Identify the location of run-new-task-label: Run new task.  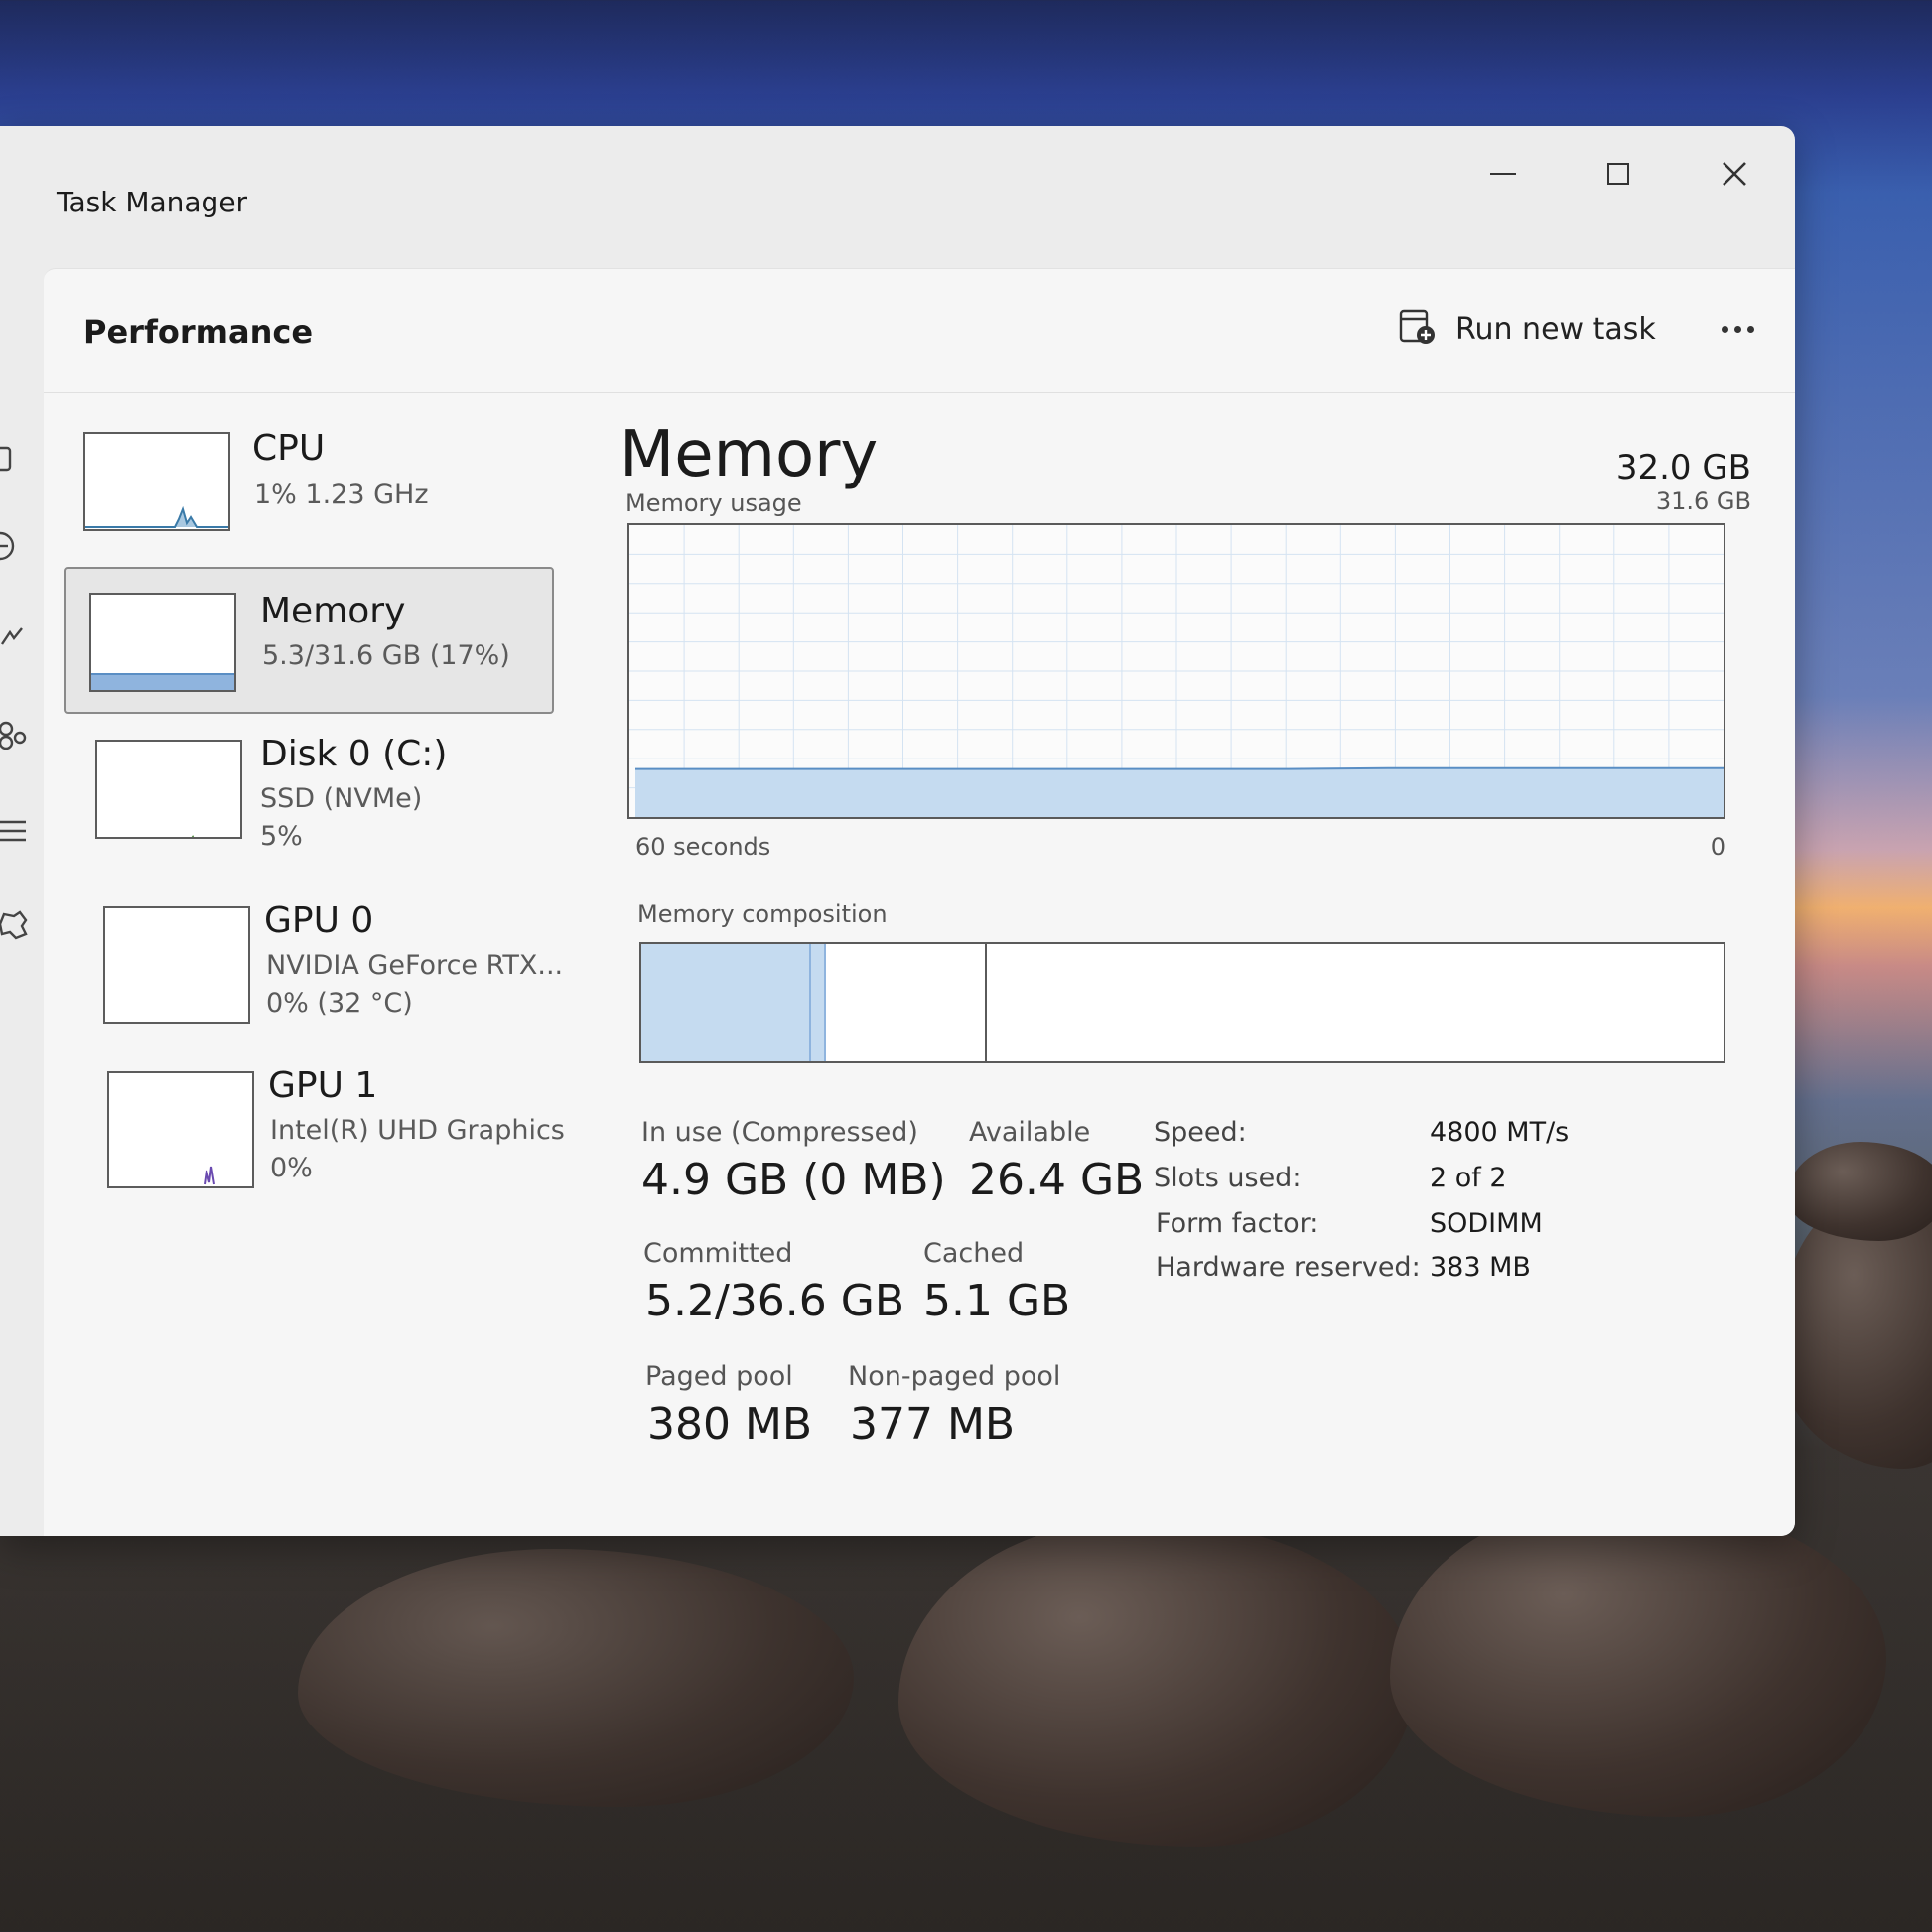
(1555, 328).